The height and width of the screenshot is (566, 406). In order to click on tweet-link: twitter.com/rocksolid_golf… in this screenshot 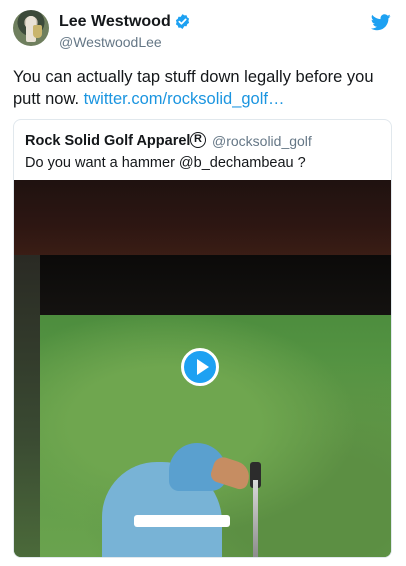, I will do `click(184, 99)`.